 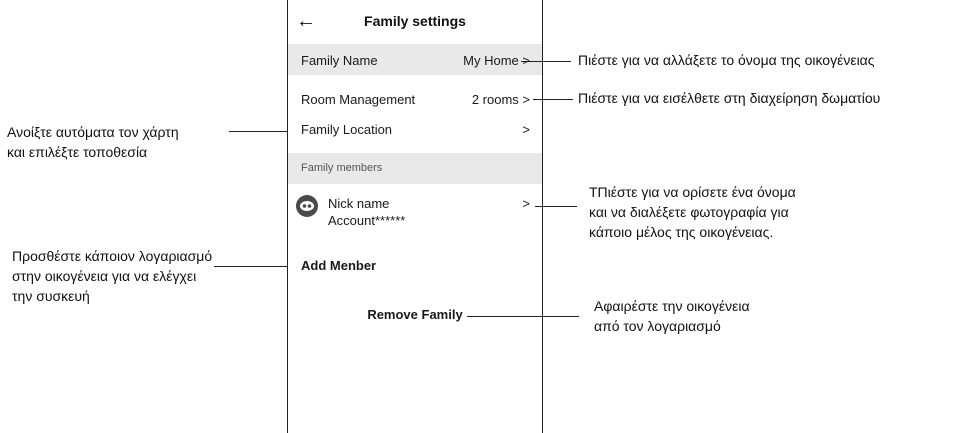 What do you see at coordinates (415, 314) in the screenshot?
I see `remove-family-button: Remove Family` at bounding box center [415, 314].